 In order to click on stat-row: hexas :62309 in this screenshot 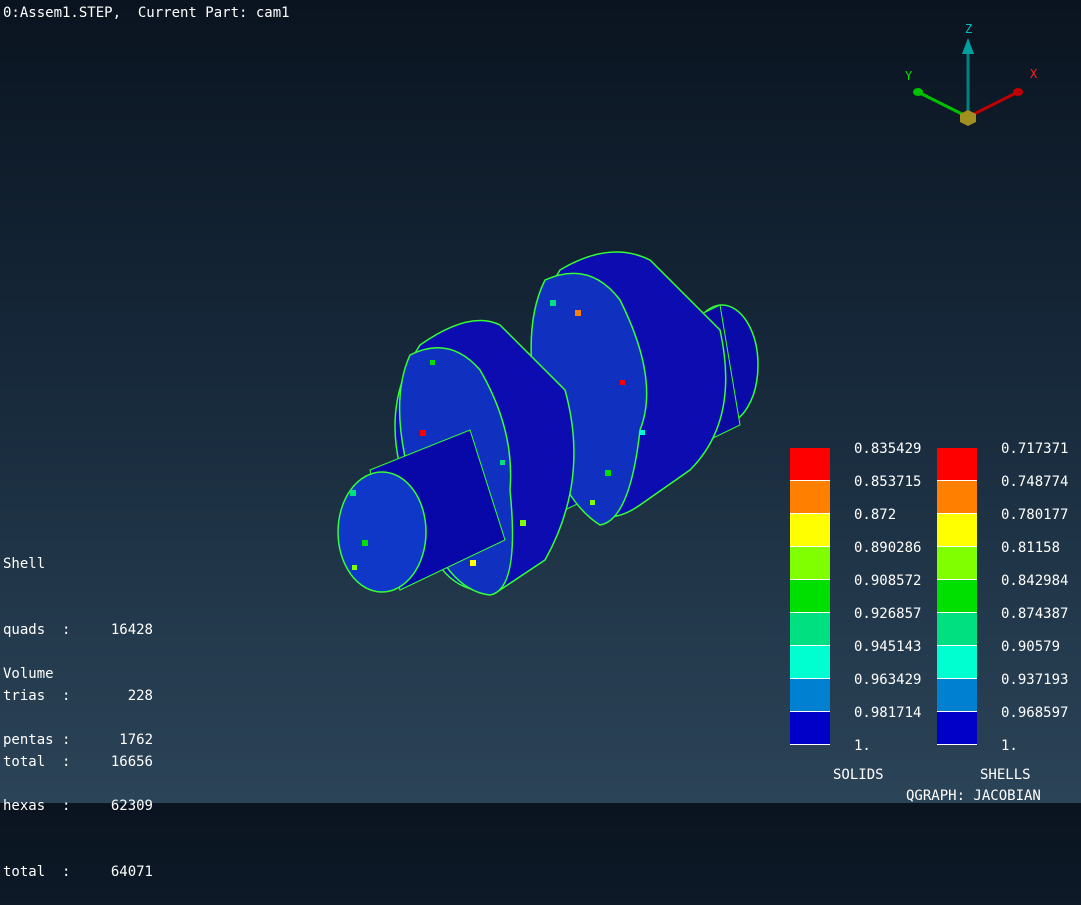, I will do `click(78, 806)`.